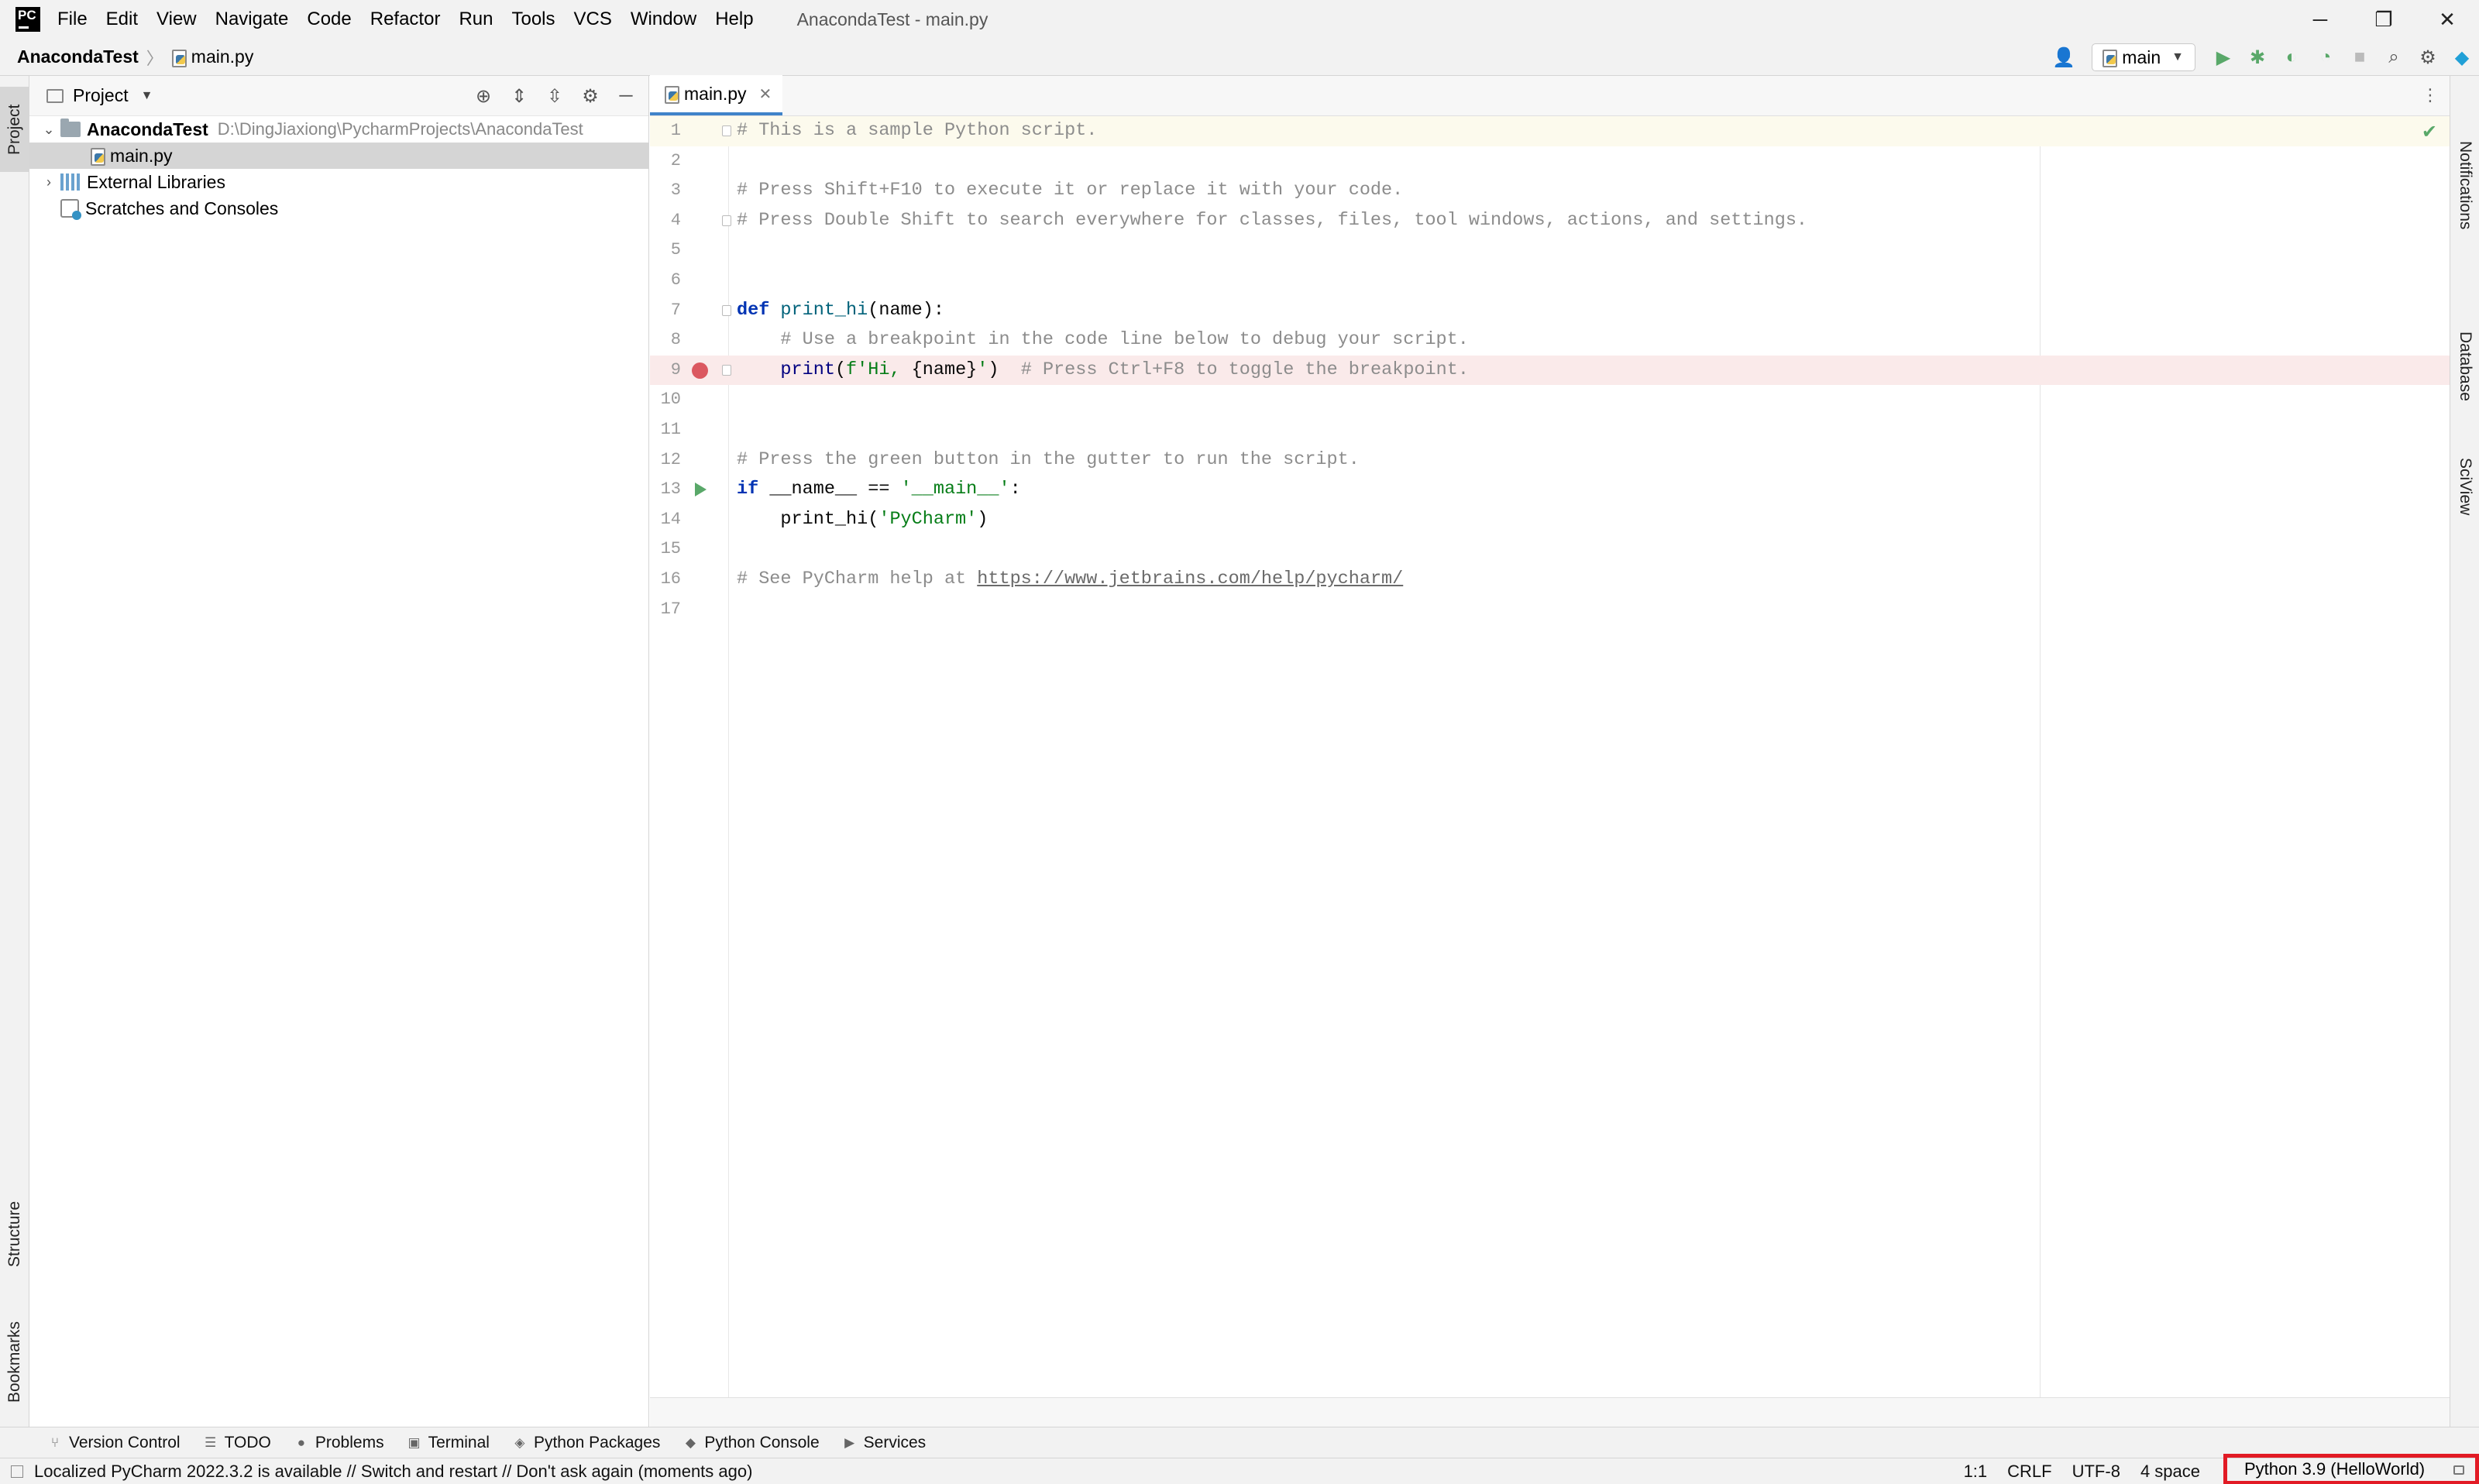 The height and width of the screenshot is (1484, 2479). I want to click on lock-icon, so click(2458, 1470).